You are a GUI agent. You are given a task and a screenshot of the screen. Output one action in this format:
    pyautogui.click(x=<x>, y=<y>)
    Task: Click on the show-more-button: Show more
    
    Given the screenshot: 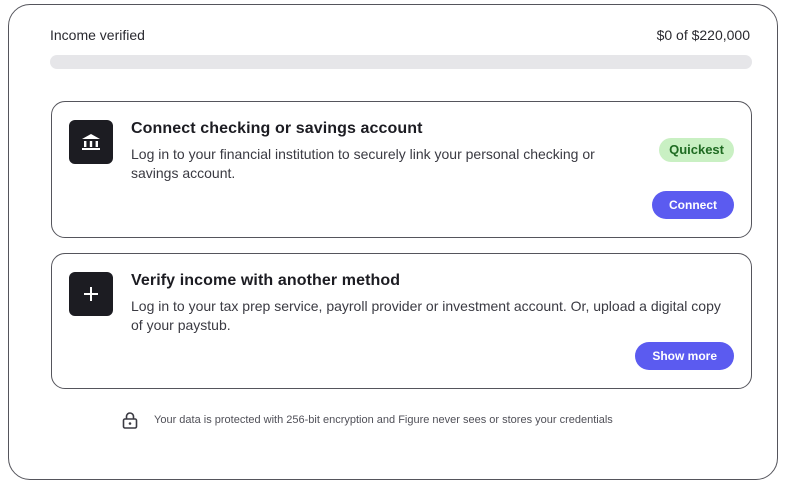 What is the action you would take?
    pyautogui.click(x=684, y=356)
    